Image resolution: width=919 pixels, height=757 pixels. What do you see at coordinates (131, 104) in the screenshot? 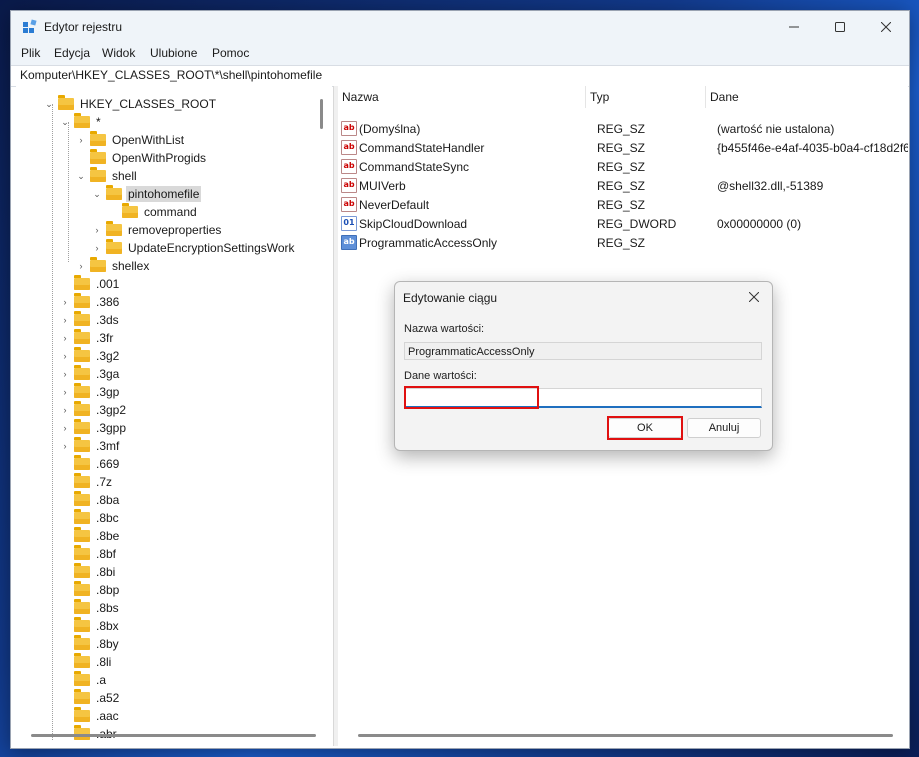
I see `tree-item-hkcr: ⌄ HKEY_CLASSES_ROOT` at bounding box center [131, 104].